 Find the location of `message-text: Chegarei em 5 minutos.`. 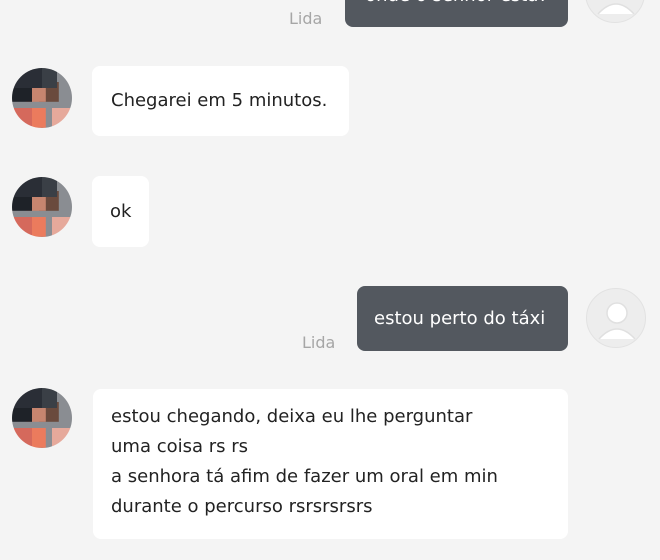

message-text: Chegarei em 5 minutos. is located at coordinates (219, 100).